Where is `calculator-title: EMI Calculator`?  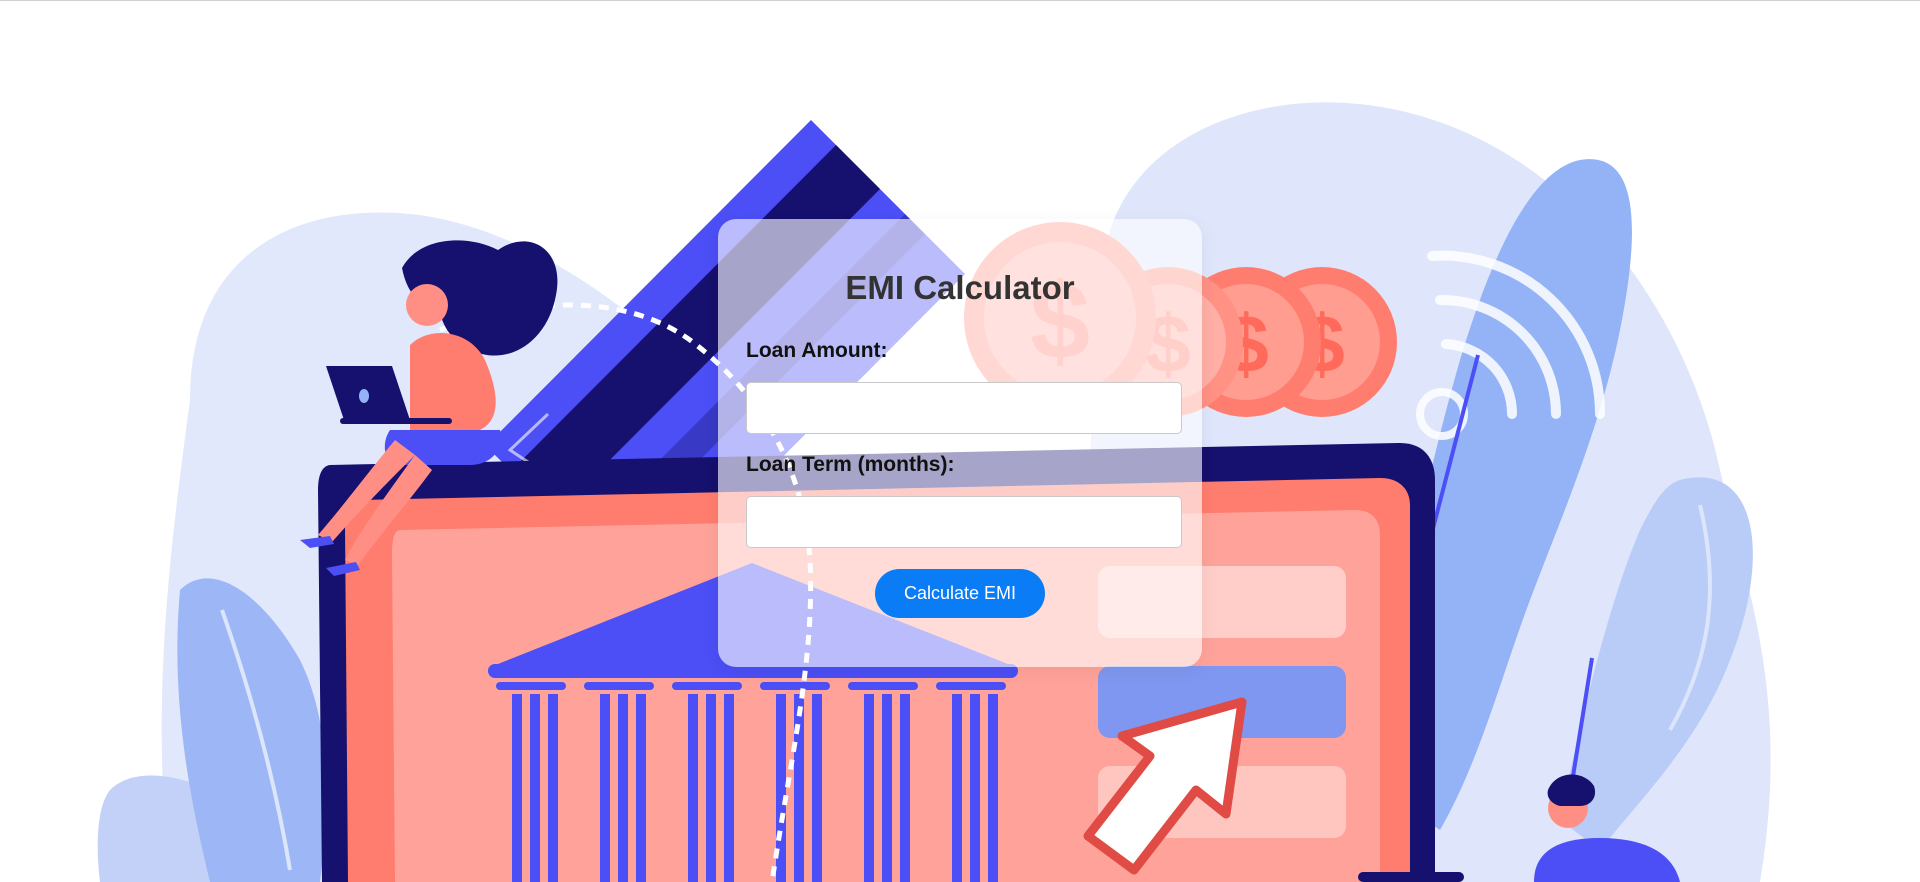 calculator-title: EMI Calculator is located at coordinates (960, 287).